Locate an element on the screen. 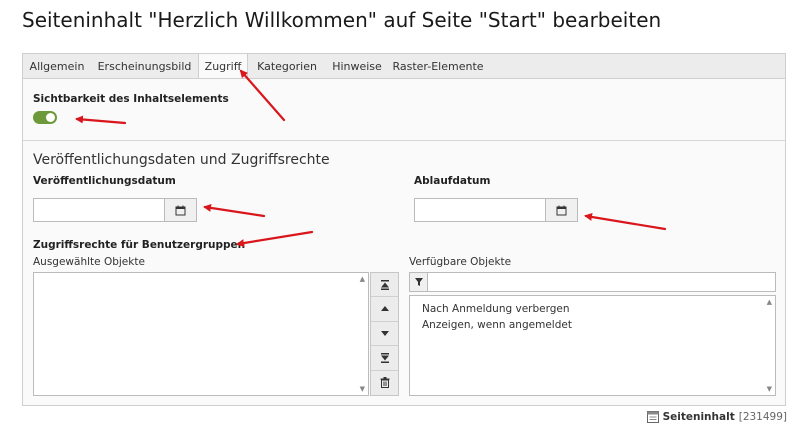 The width and height of the screenshot is (800, 438). move-top-icon is located at coordinates (384, 284).